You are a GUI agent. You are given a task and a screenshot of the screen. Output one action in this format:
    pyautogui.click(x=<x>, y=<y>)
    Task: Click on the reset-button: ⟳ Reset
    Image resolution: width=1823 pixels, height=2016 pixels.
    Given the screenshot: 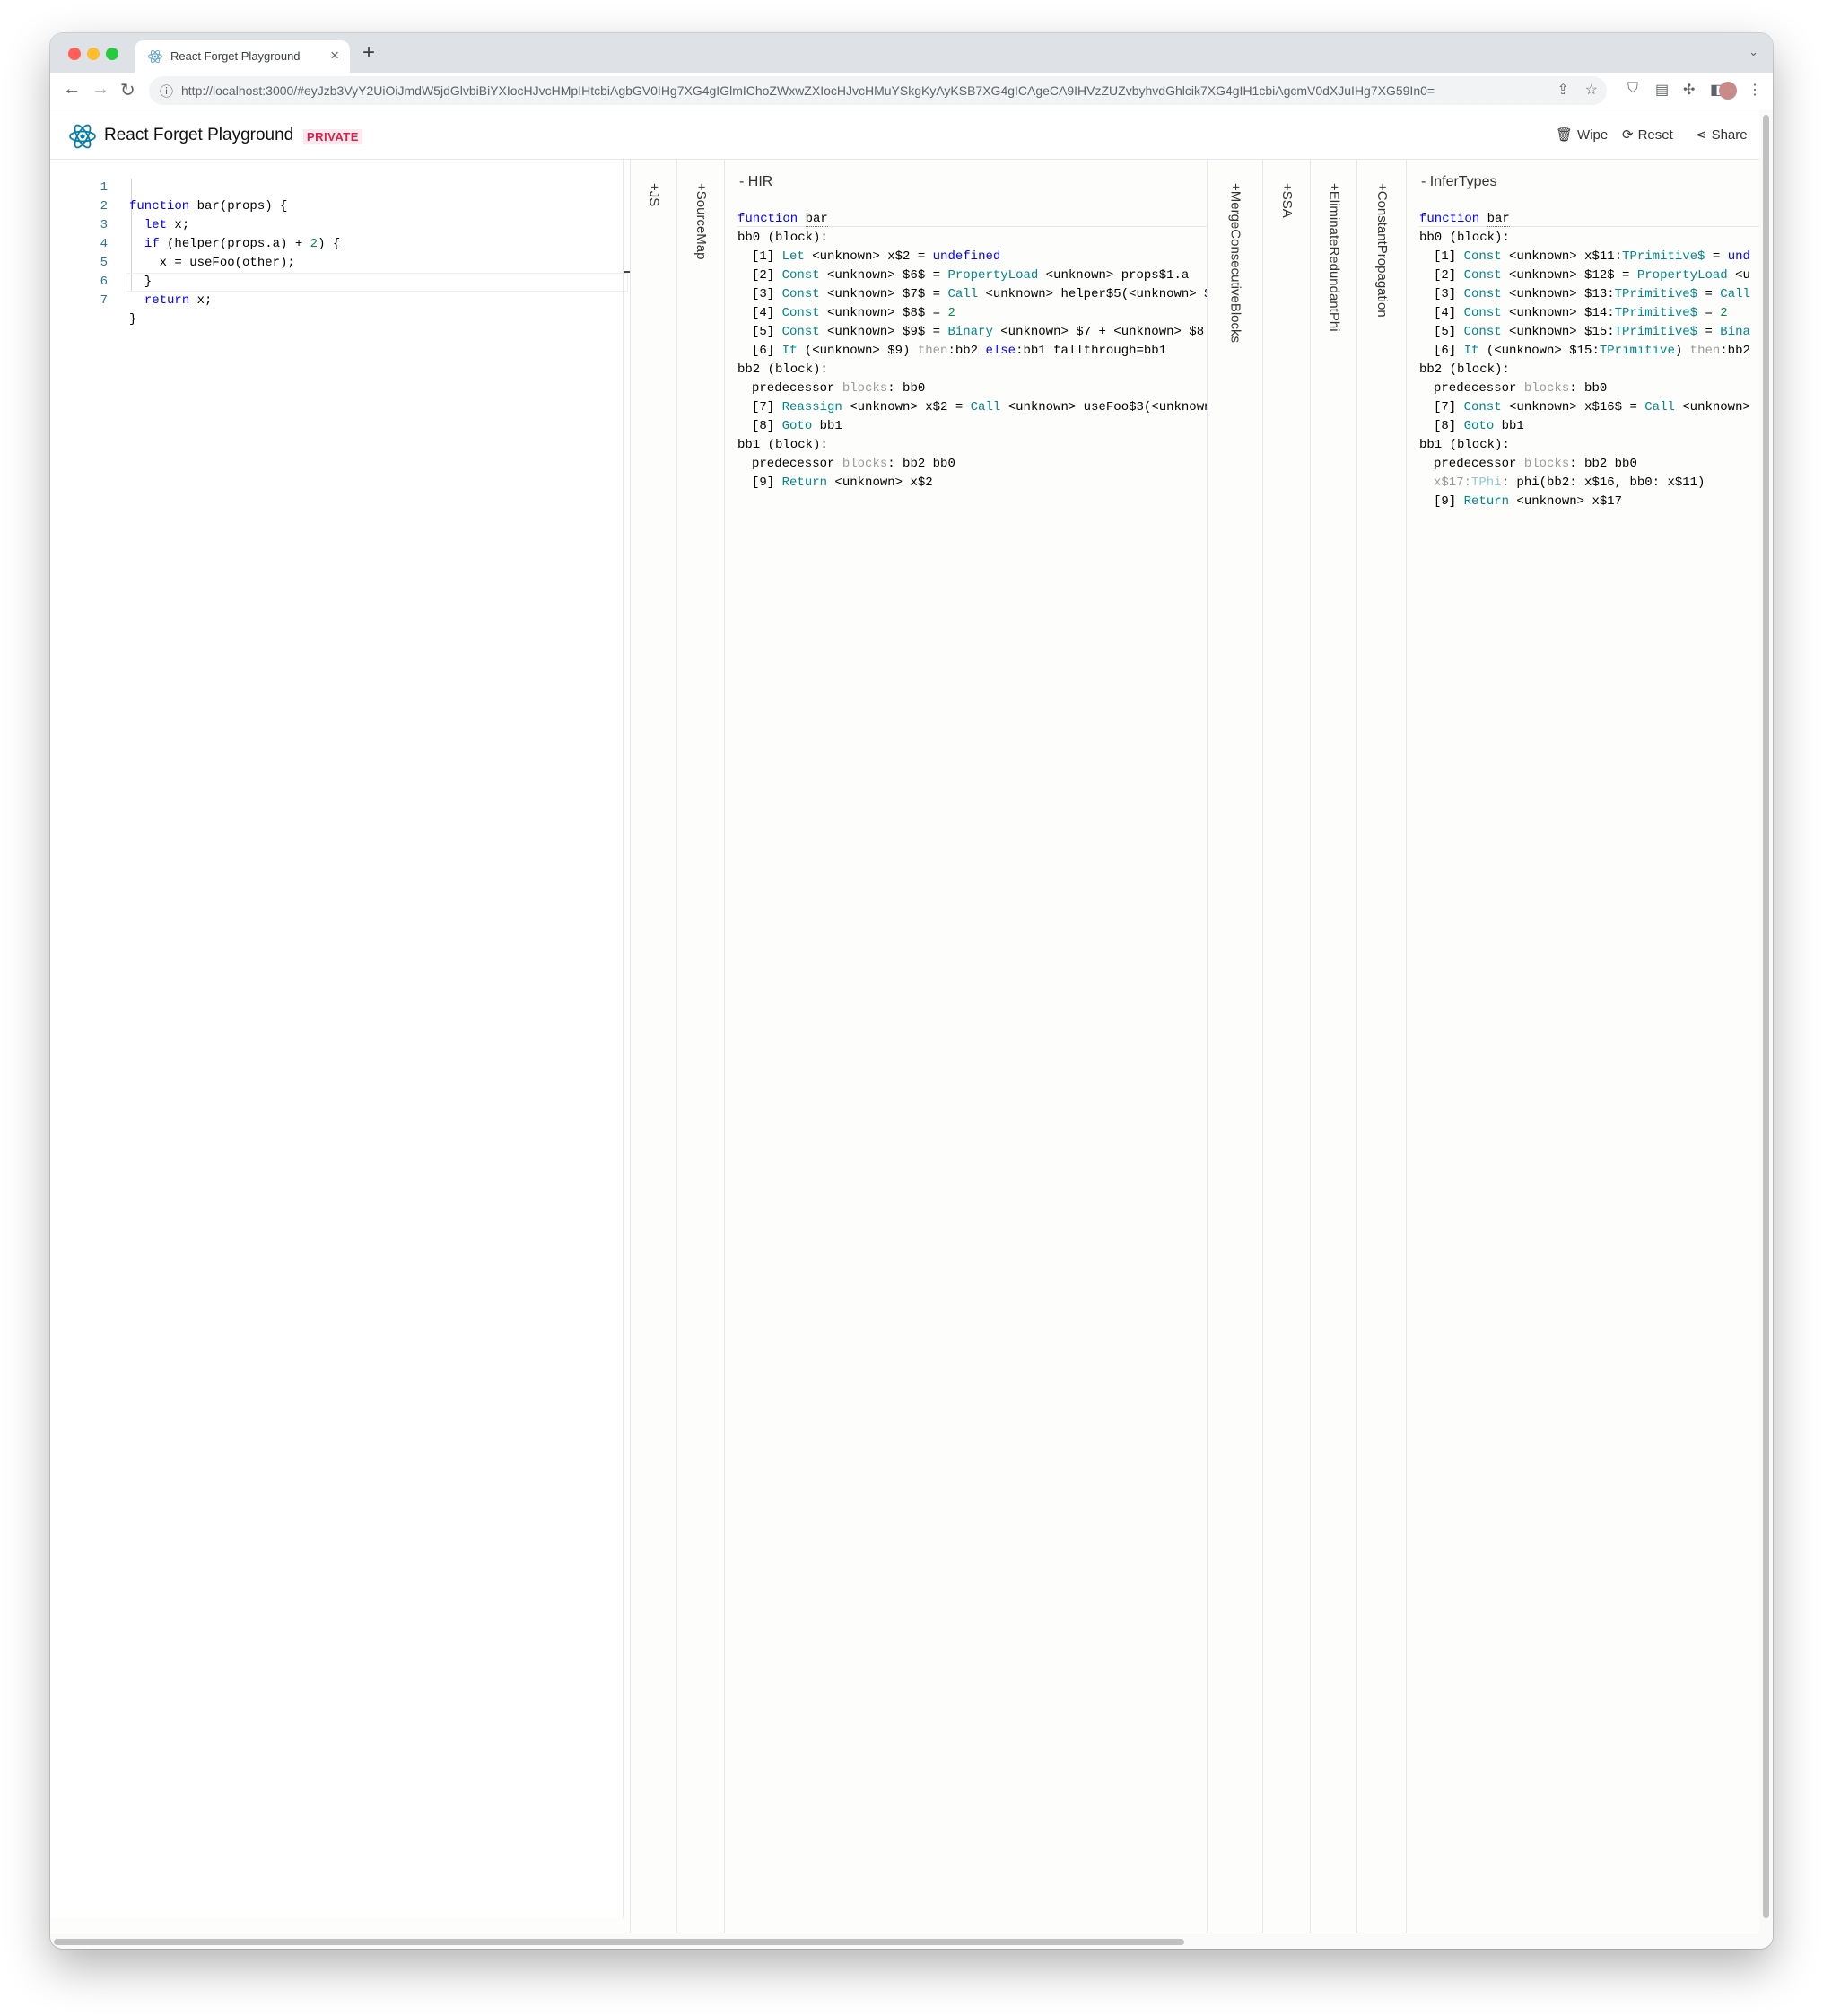 What is the action you would take?
    pyautogui.click(x=1647, y=135)
    